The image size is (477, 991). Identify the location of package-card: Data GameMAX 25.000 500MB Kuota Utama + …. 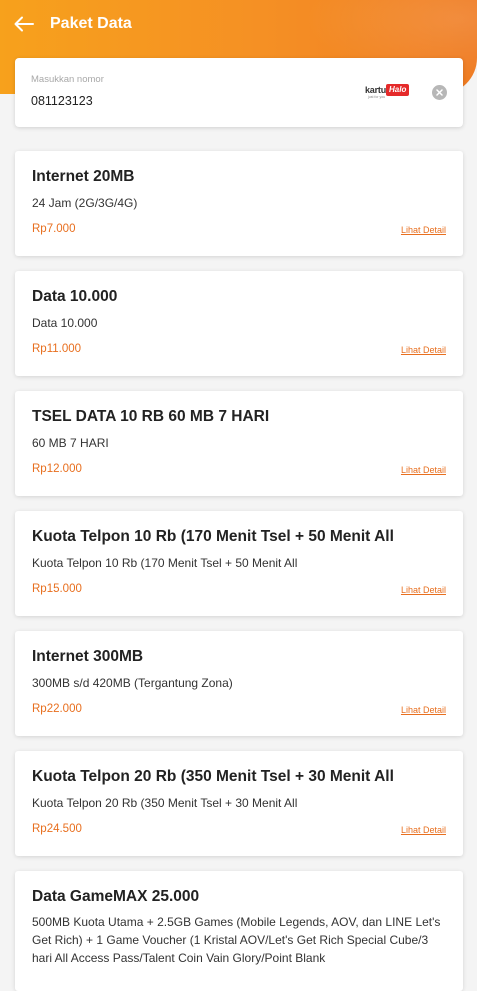
(239, 931).